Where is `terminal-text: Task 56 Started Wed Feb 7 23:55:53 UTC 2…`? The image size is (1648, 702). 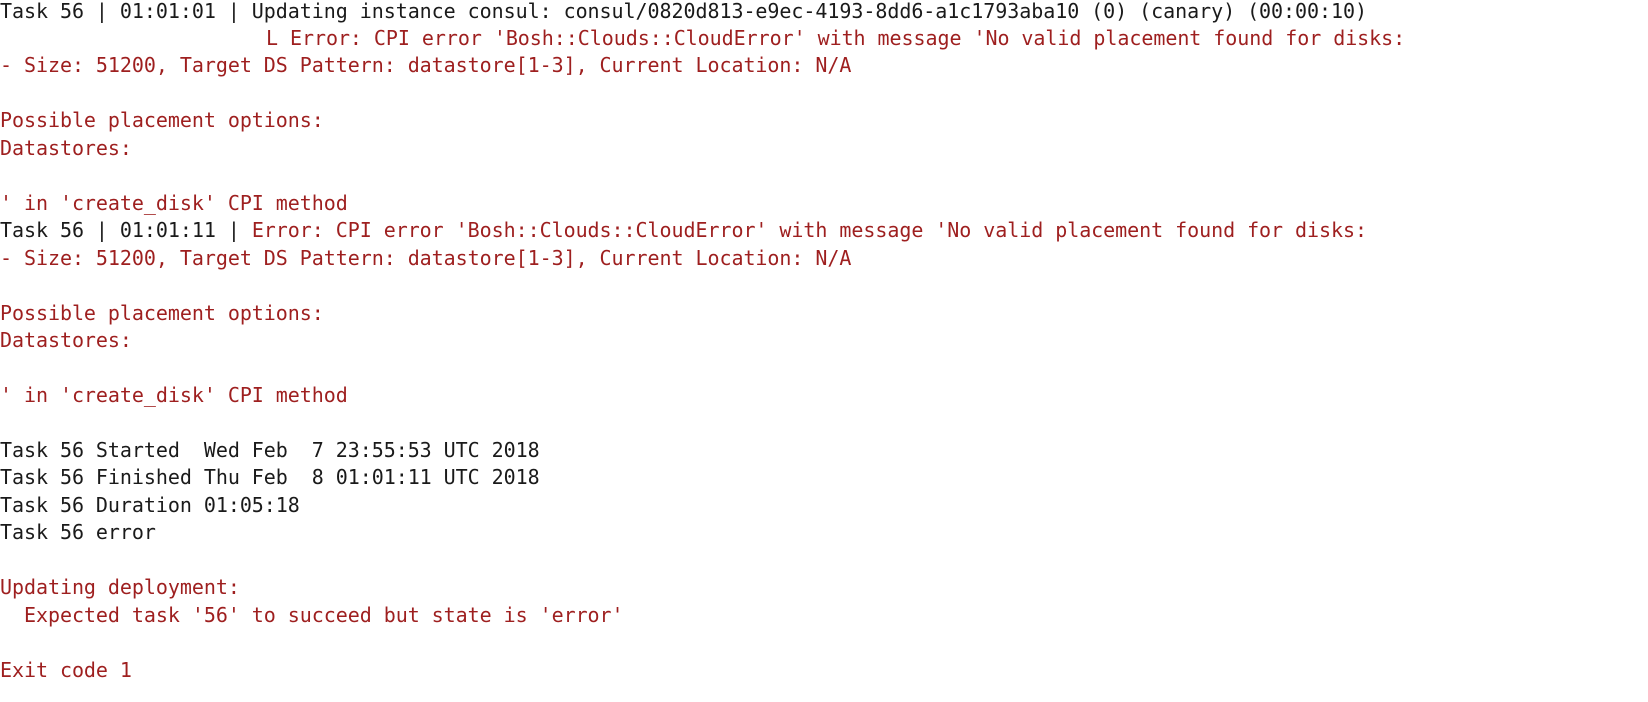
terminal-text: Task 56 Started Wed Feb 7 23:55:53 UTC 2… is located at coordinates (270, 450).